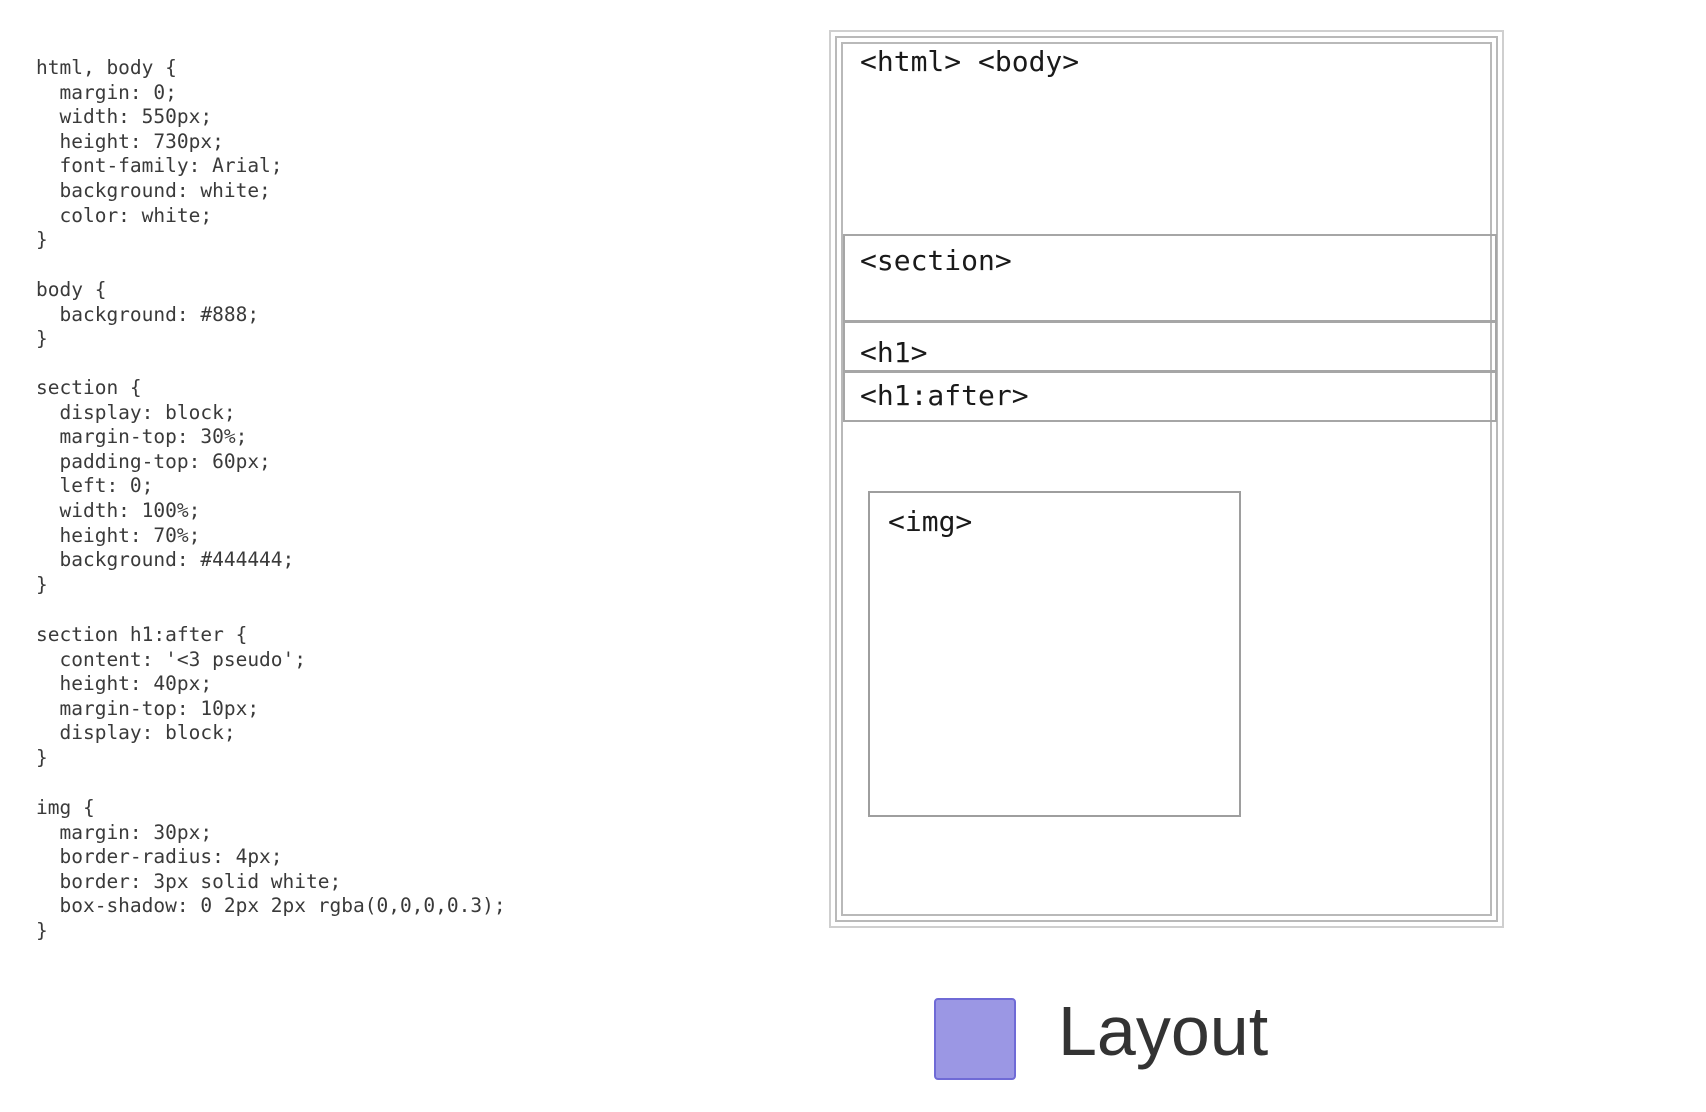  Describe the element at coordinates (106, 67) in the screenshot. I see `code-line: html, body {` at that location.